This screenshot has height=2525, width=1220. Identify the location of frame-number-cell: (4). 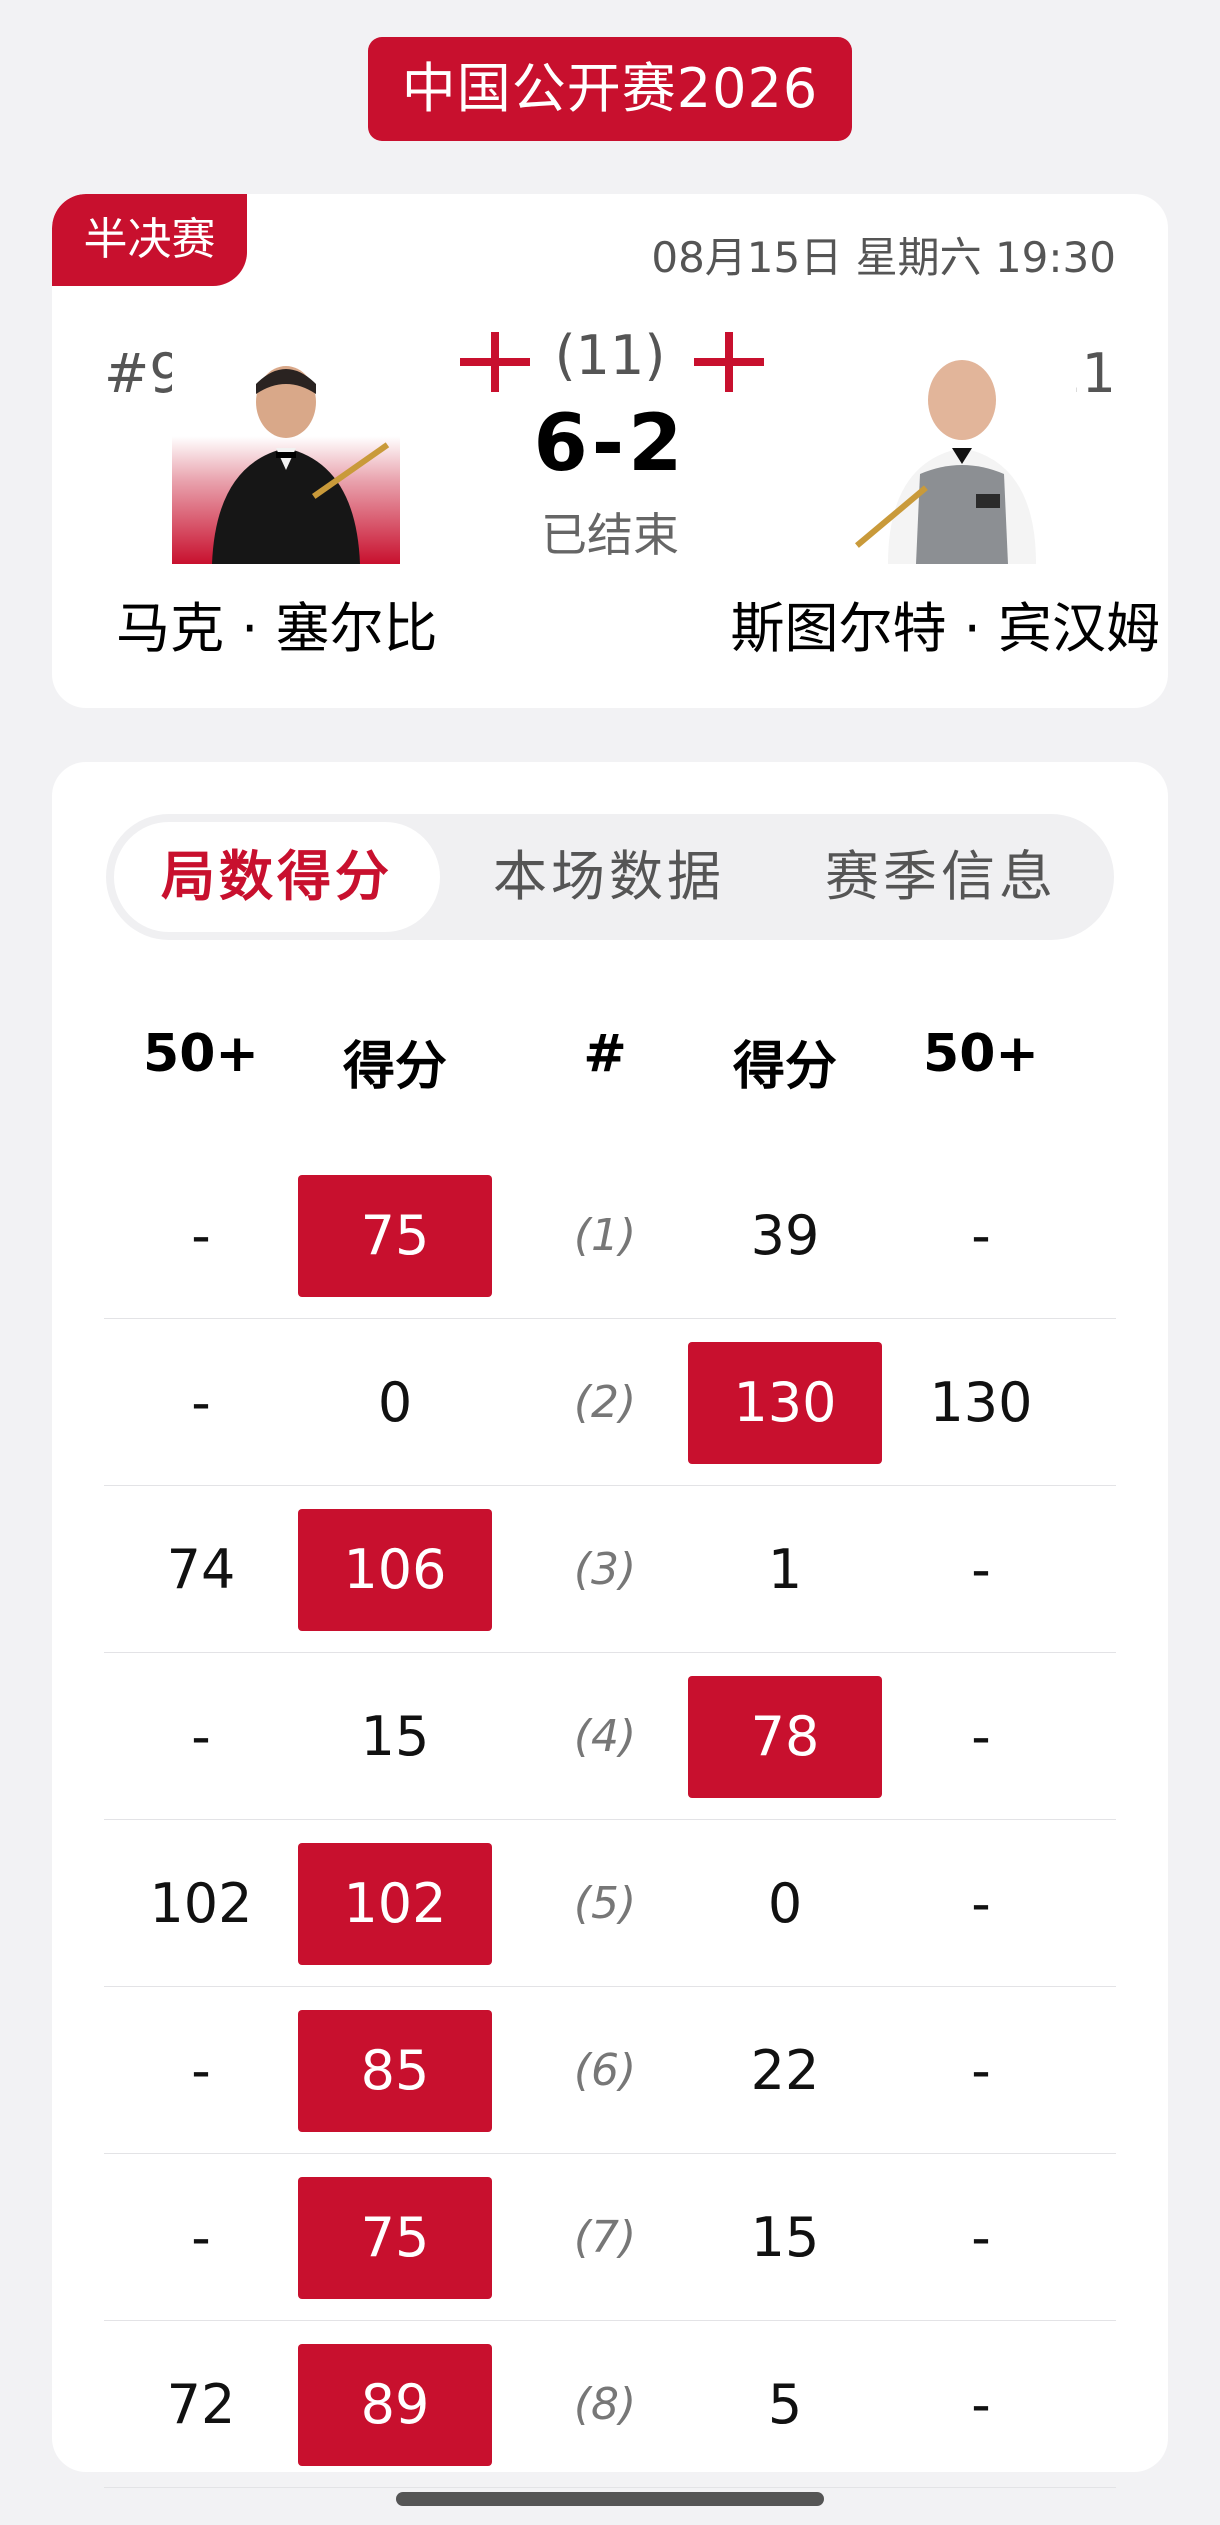
(605, 1736).